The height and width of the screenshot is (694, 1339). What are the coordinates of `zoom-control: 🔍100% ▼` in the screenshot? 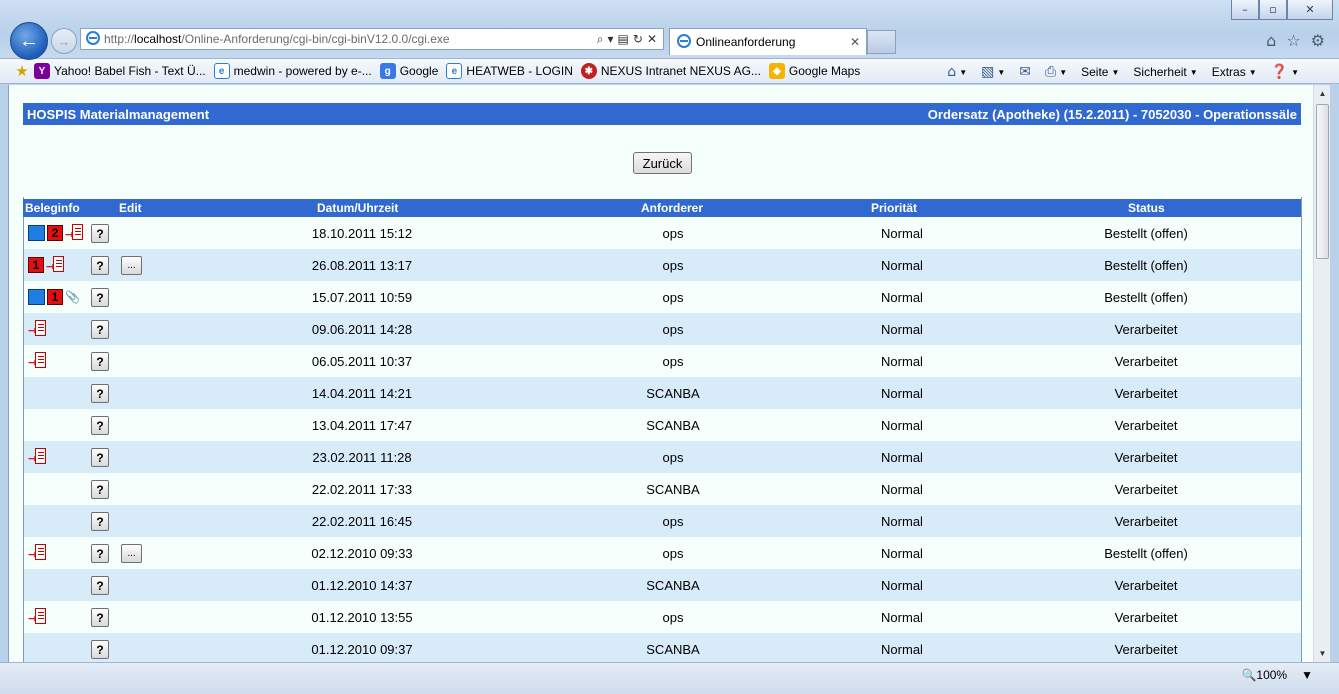 It's located at (1277, 675).